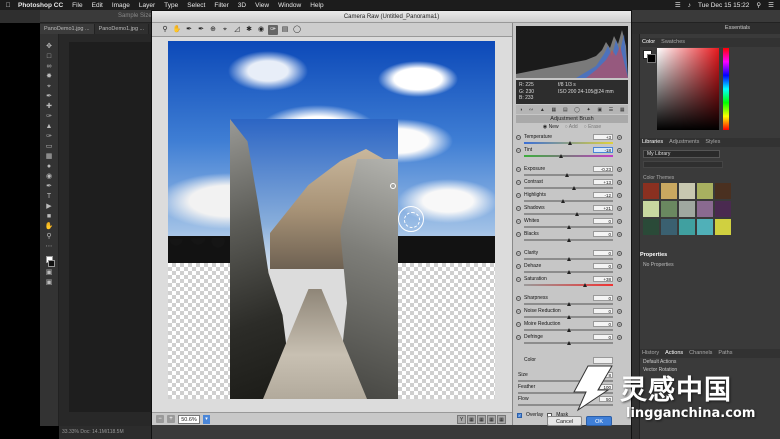 The width and height of the screenshot is (780, 439). What do you see at coordinates (568, 330) in the screenshot?
I see `moire-reduction-thumb` at bounding box center [568, 330].